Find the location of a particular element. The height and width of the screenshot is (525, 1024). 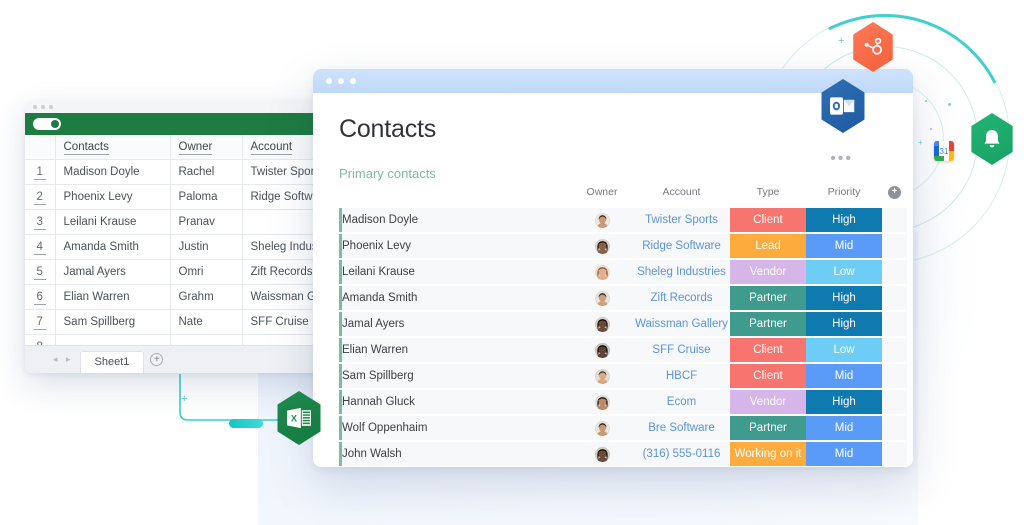

add-column-button: + is located at coordinates (894, 194).